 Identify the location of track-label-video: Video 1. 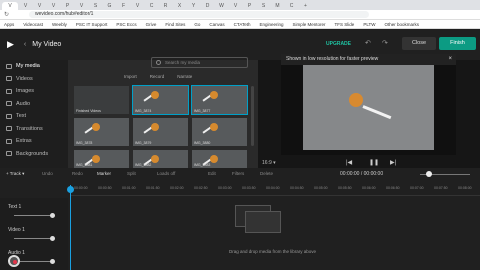
(16, 230).